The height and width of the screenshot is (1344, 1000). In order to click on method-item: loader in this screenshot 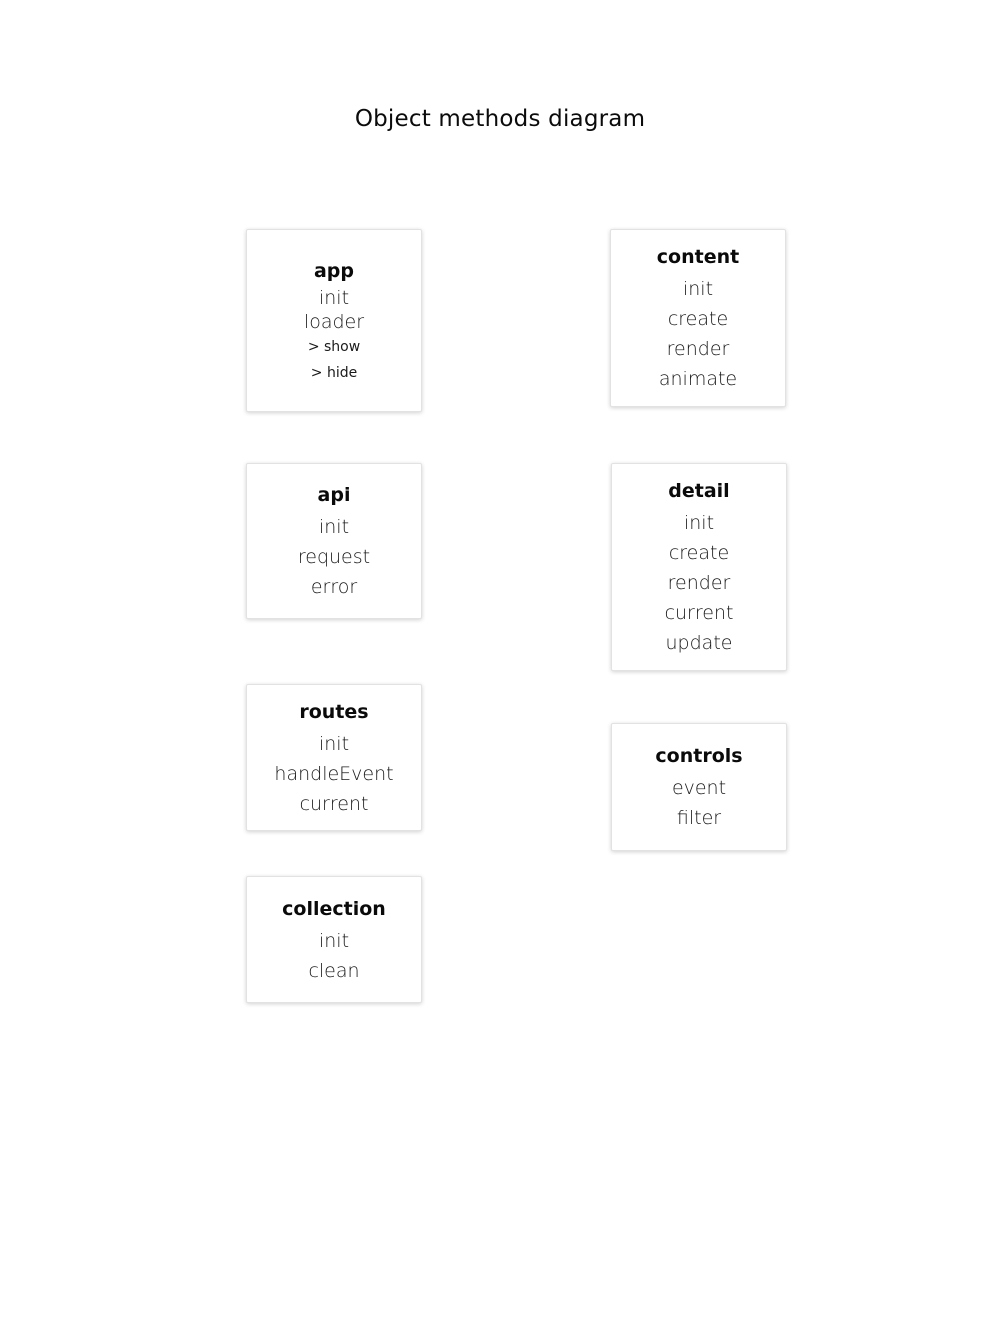, I will do `click(334, 321)`.